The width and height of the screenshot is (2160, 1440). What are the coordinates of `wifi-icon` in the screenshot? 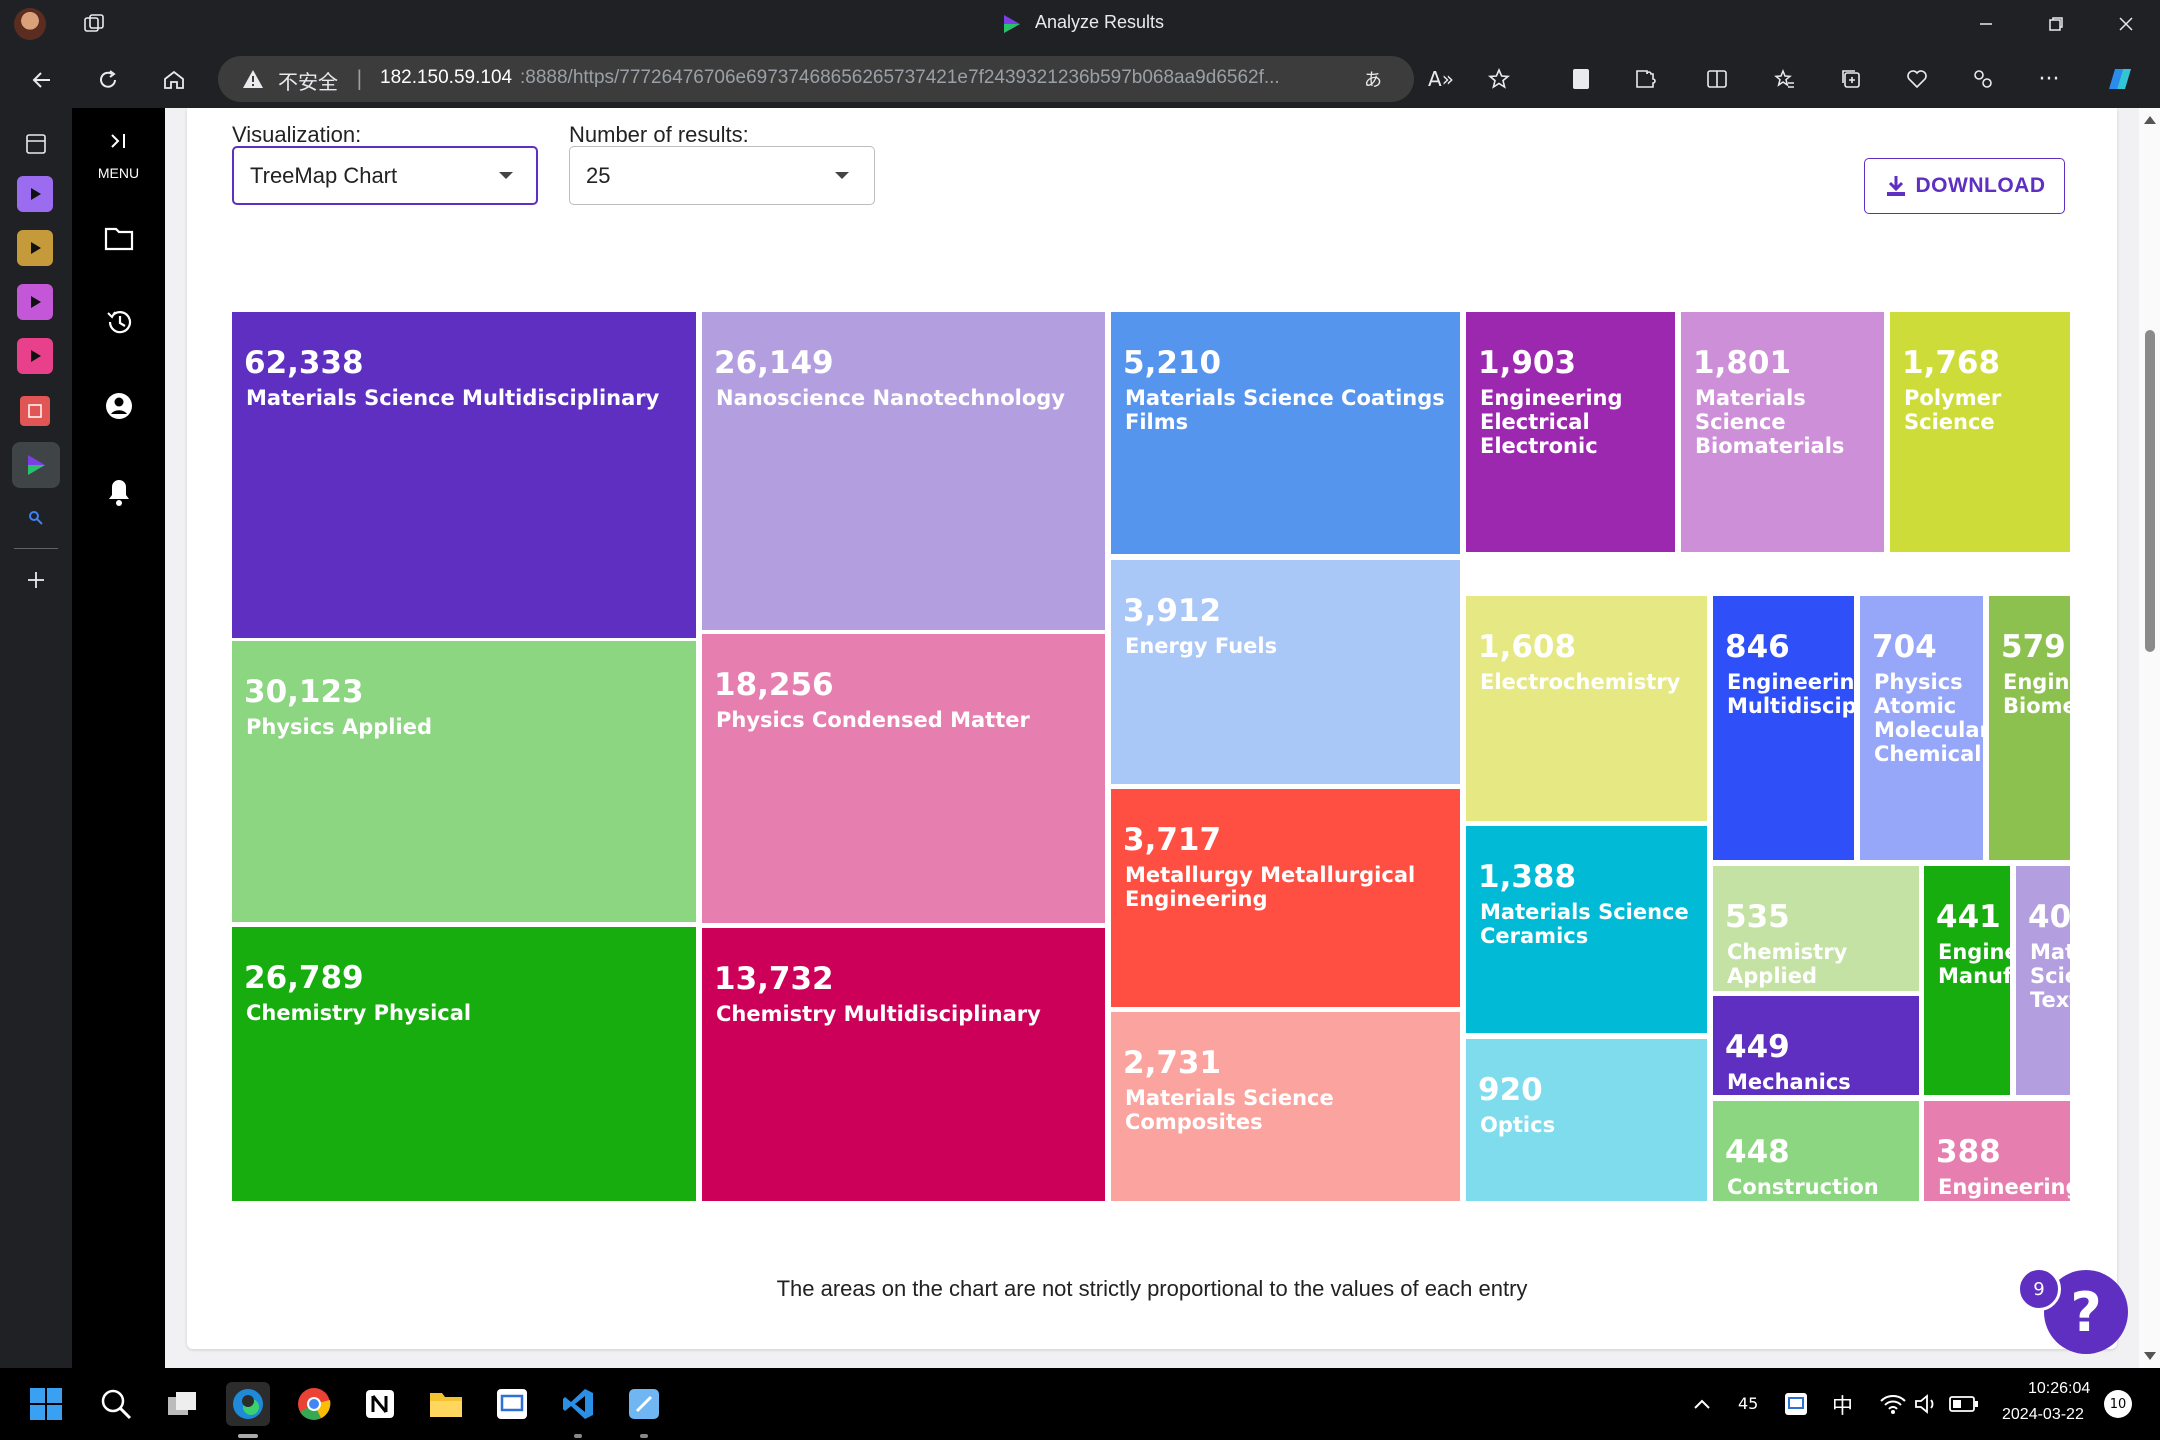 It's located at (1893, 1404).